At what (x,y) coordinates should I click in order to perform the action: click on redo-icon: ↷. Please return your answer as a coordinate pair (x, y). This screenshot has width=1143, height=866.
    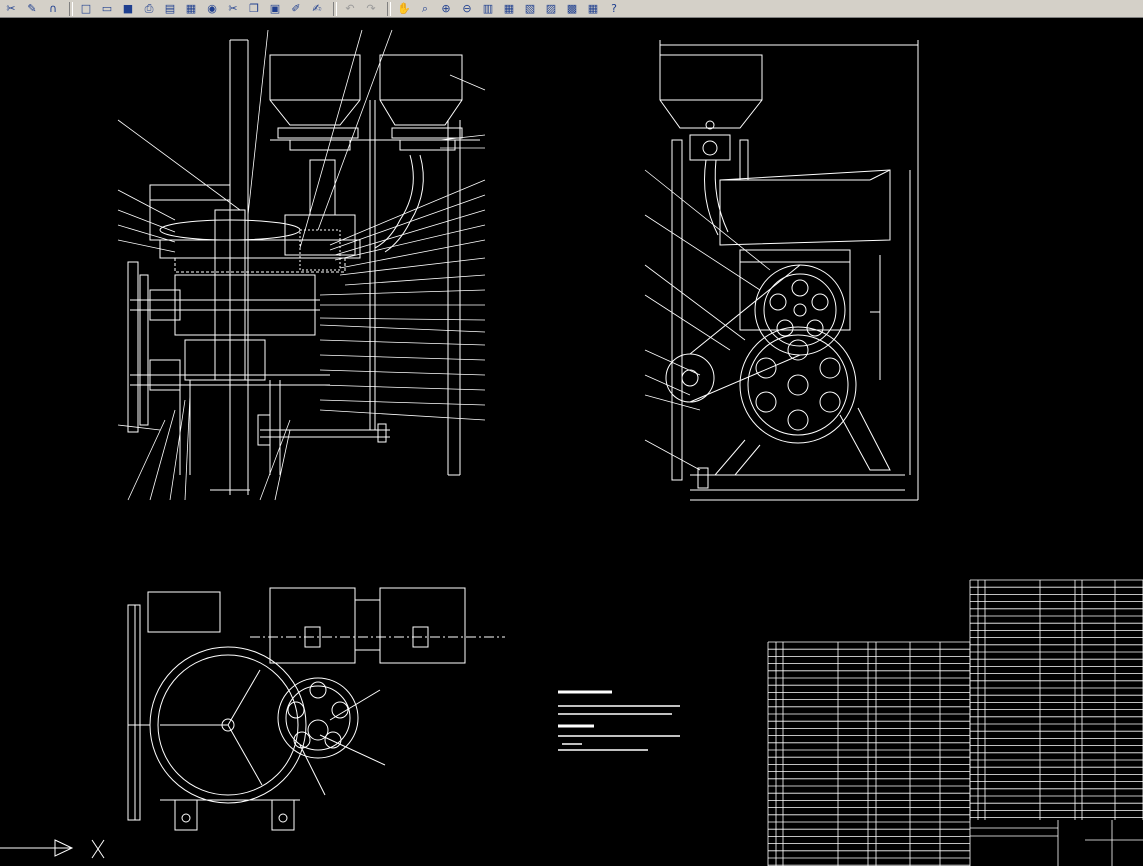
    Looking at the image, I should click on (371, 9).